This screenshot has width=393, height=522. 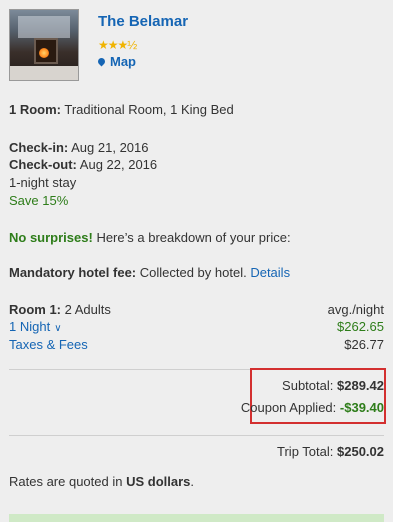 I want to click on nights-count: 1-night stay, so click(x=43, y=182).